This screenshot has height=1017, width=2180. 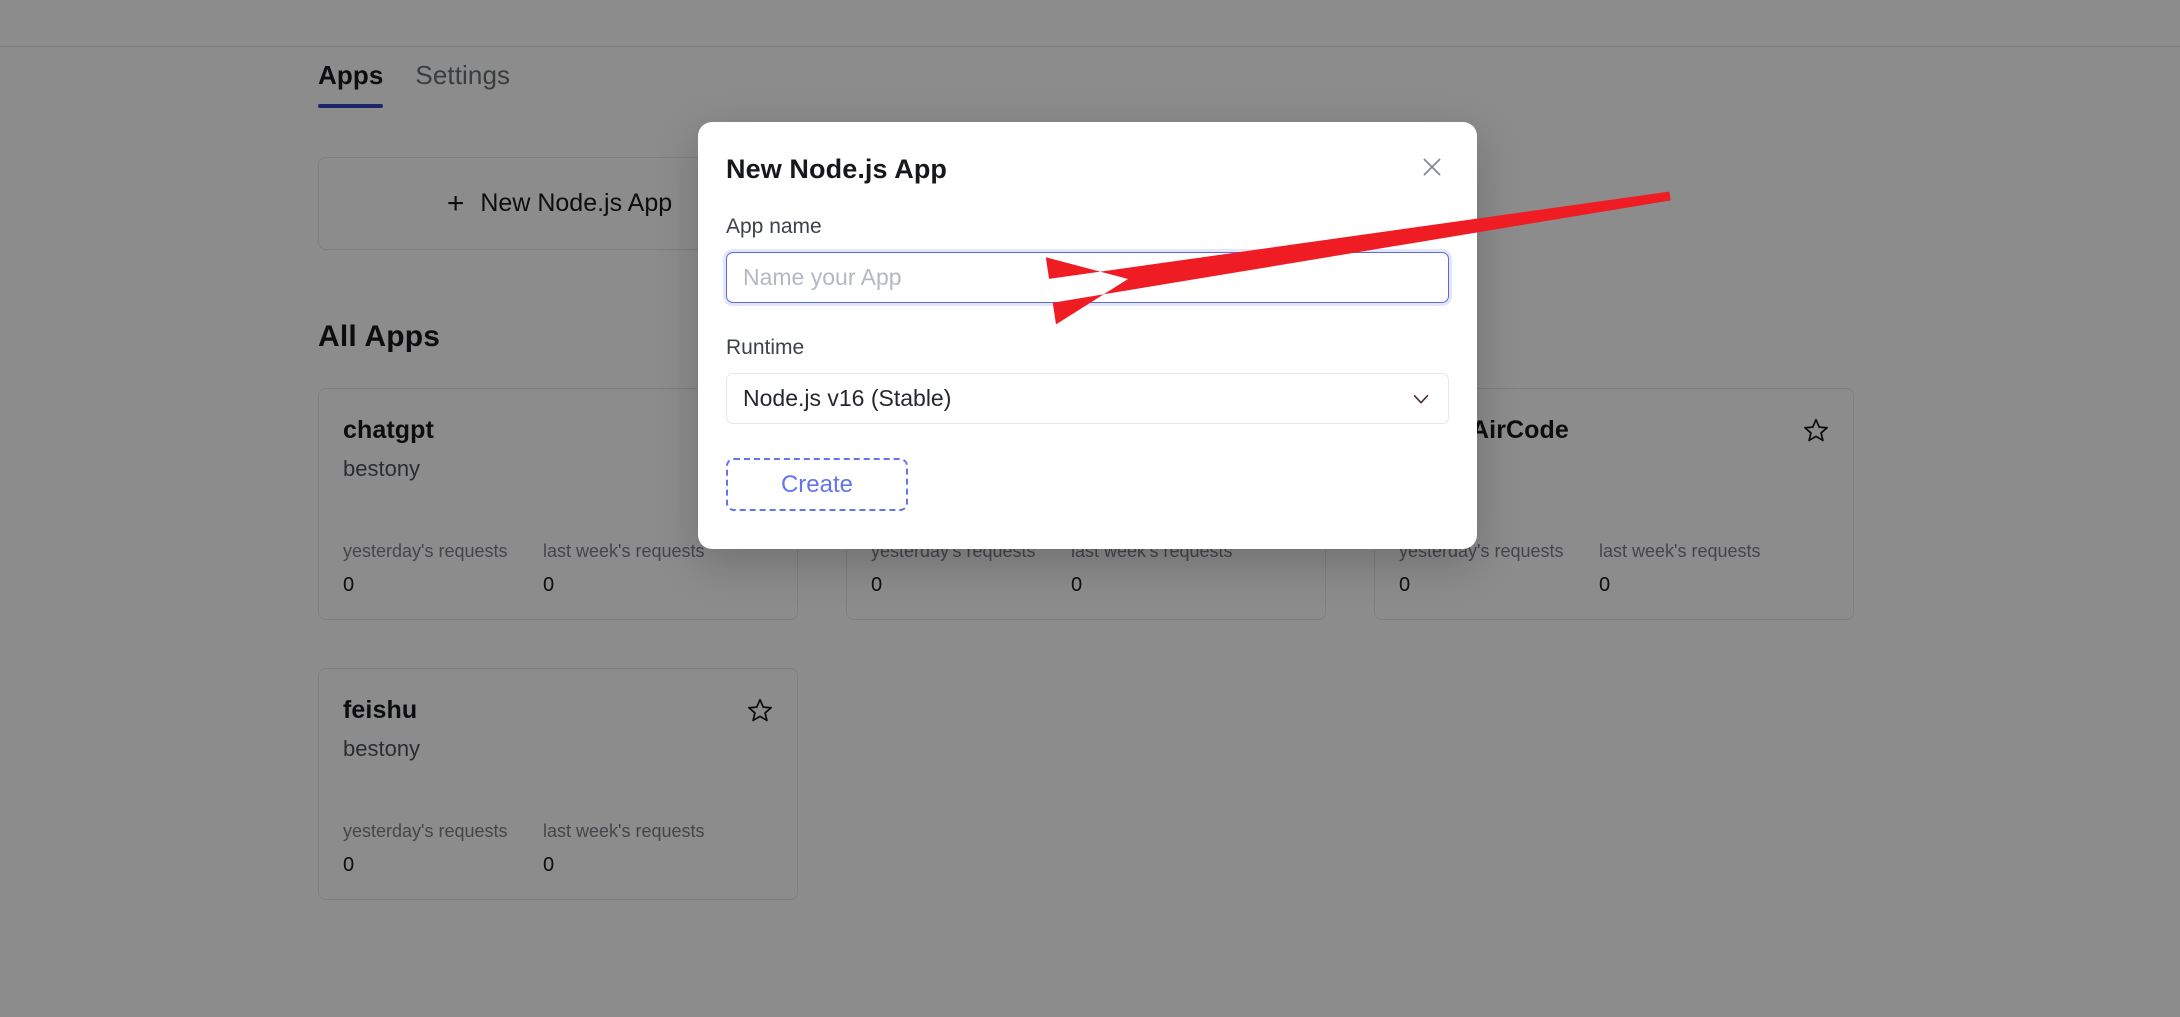 I want to click on dialog-title: New Node.js App, so click(x=837, y=169).